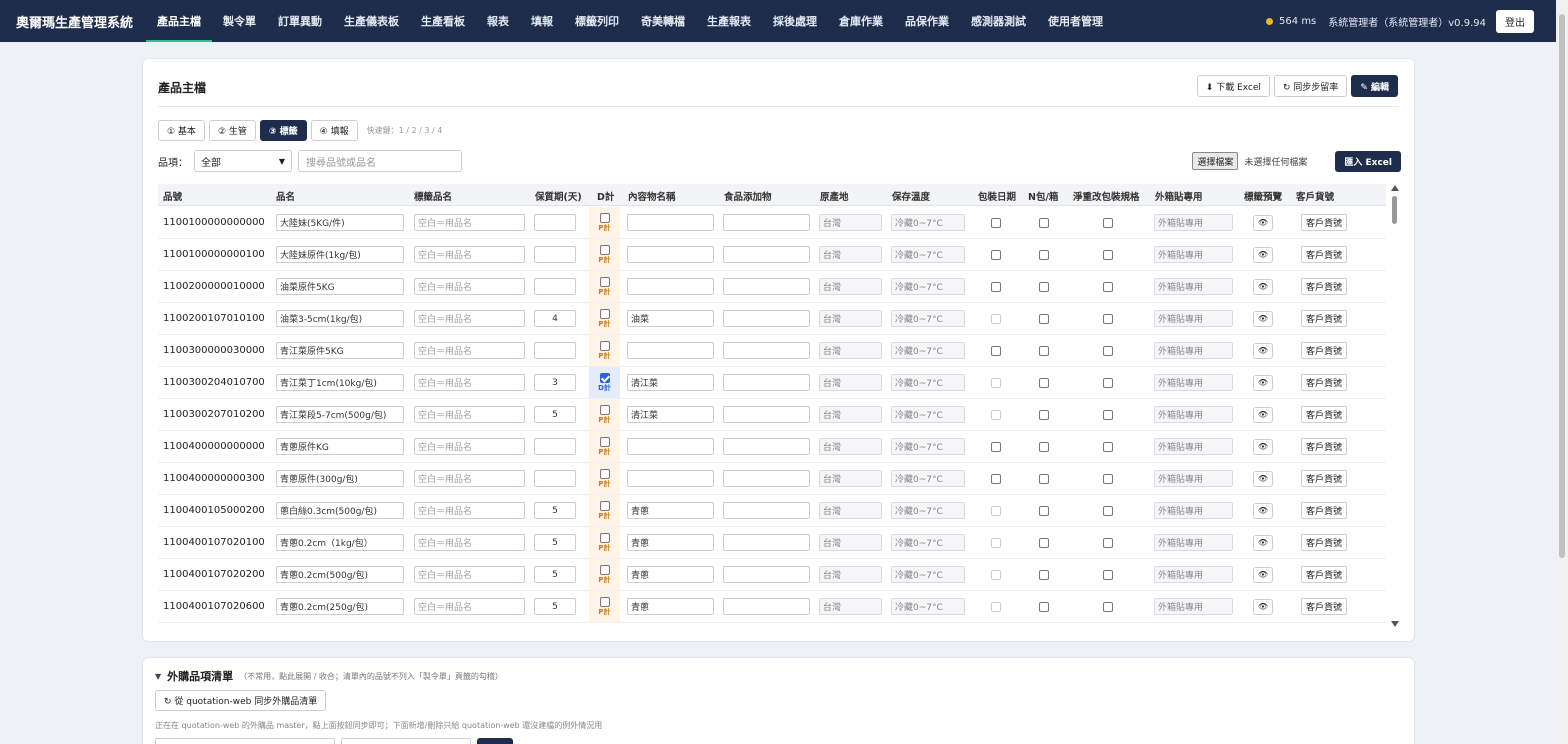  Describe the element at coordinates (371, 21) in the screenshot. I see `nav-item-3: 生產儀表板` at that location.